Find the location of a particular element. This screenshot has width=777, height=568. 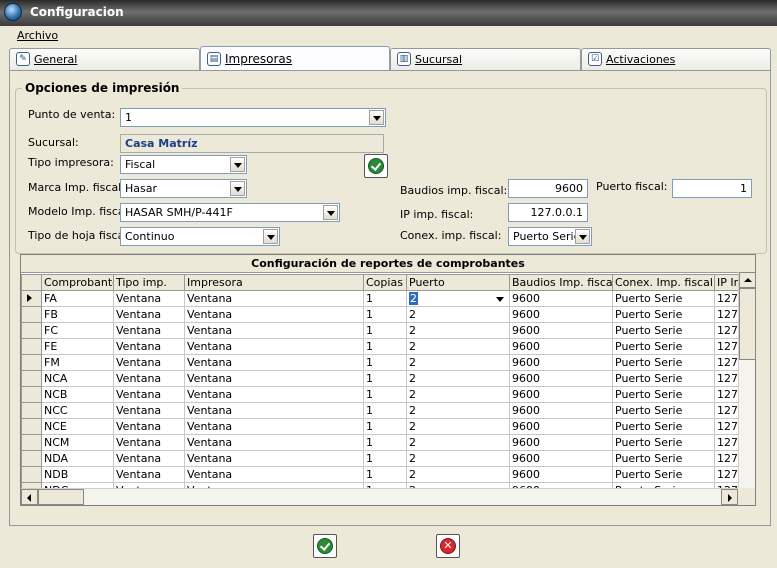

table-row: FC Ventana Ventana 1 2 9600 Puerto Serie 127. is located at coordinates (381, 330).